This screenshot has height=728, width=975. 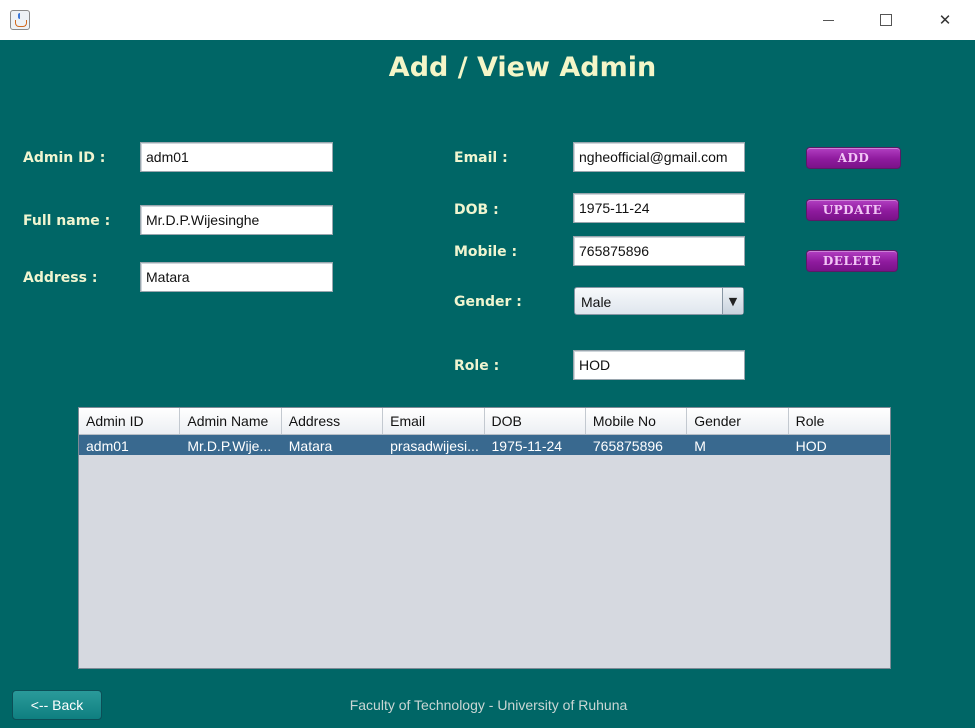 I want to click on full-name-label: Full name :, so click(x=67, y=221).